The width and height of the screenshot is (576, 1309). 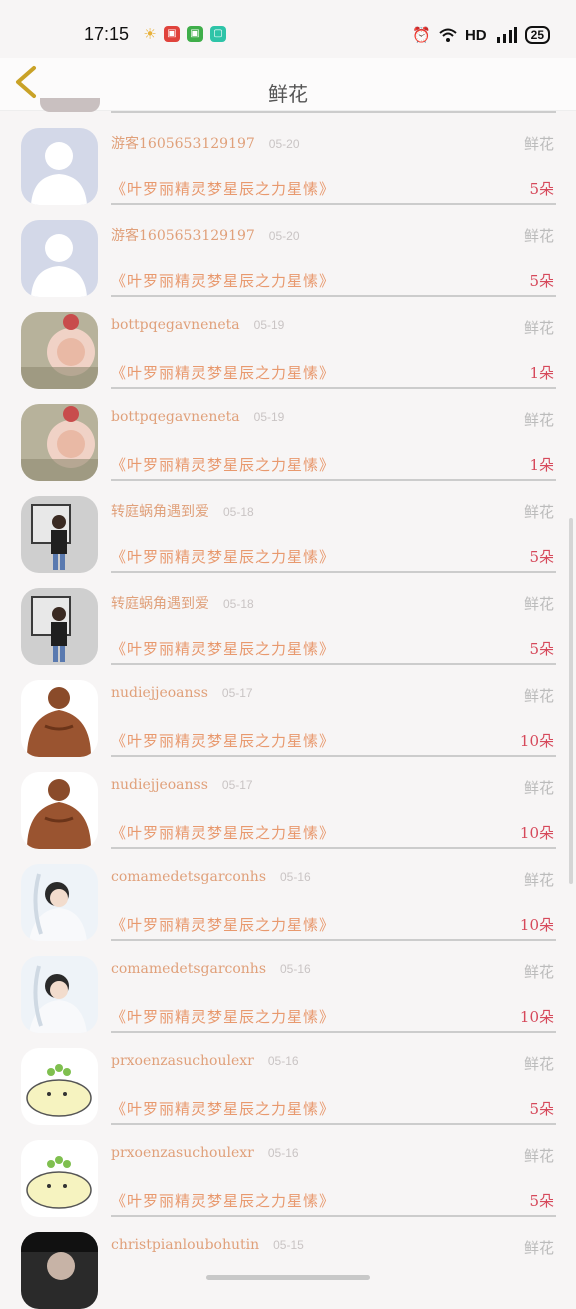 I want to click on status-bar: 17:15 ☀ ▣ ▣ ▢ ⏰ HD 25, so click(x=288, y=29).